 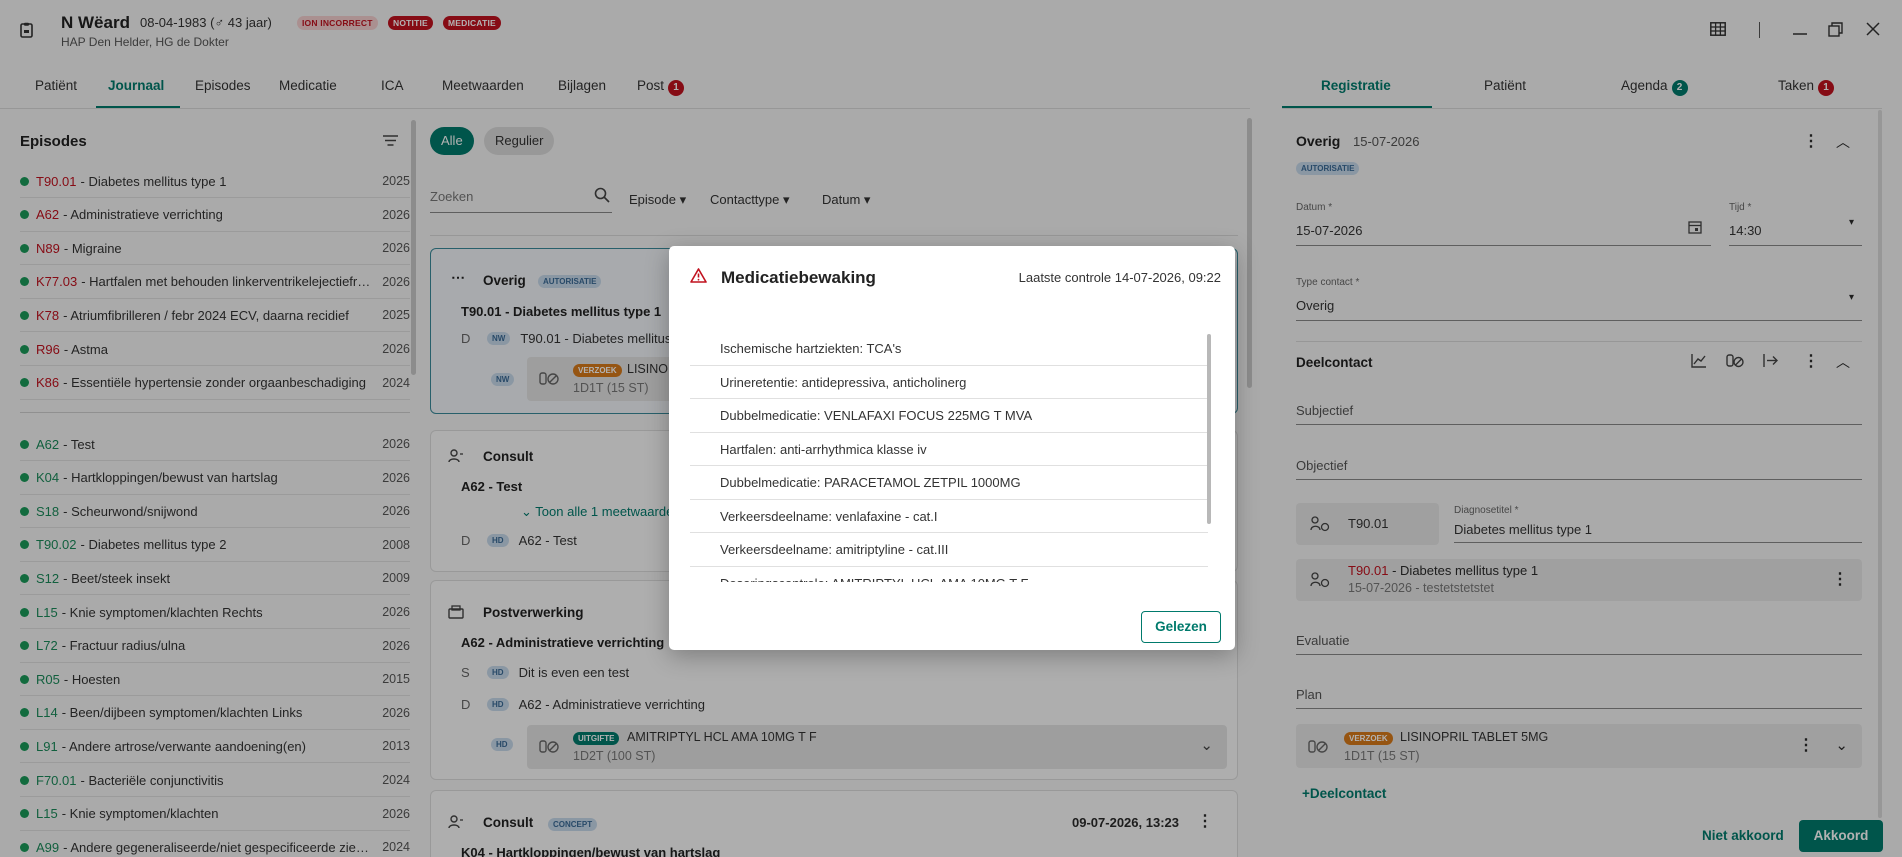 I want to click on warning-item: Hartfalen: anti-arrhythmica klasse iv, so click(x=949, y=449).